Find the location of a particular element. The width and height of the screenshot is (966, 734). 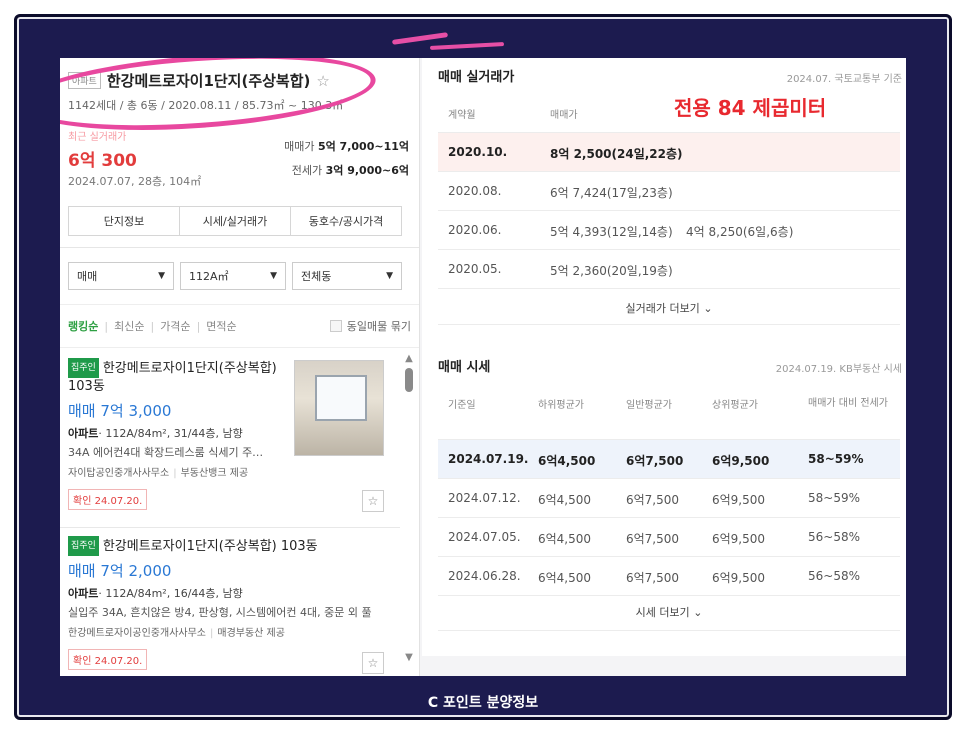

area-select: 112A㎡ ▼ is located at coordinates (233, 276).